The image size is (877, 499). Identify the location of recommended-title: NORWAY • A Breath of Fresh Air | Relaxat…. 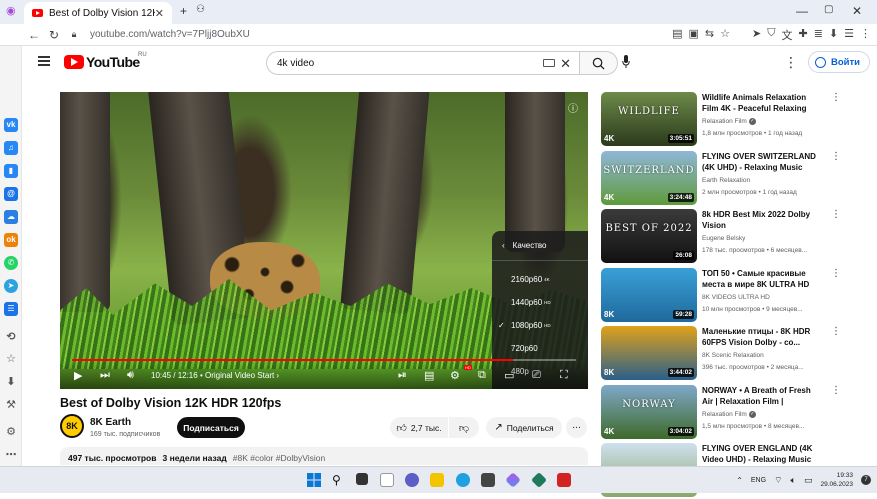
(761, 396).